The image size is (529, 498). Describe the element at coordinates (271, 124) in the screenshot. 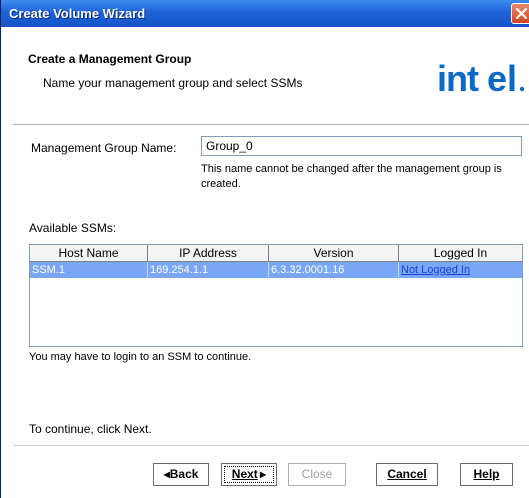

I see `header-divider` at that location.